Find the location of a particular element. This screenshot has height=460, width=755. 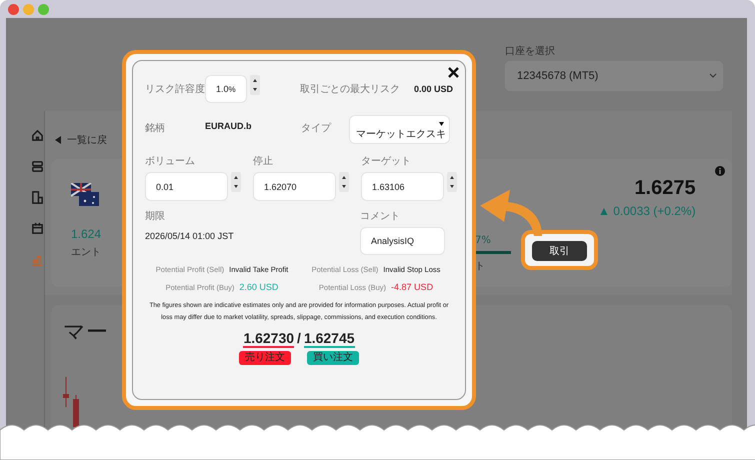

symbol-value: EURAUD.b is located at coordinates (228, 126).